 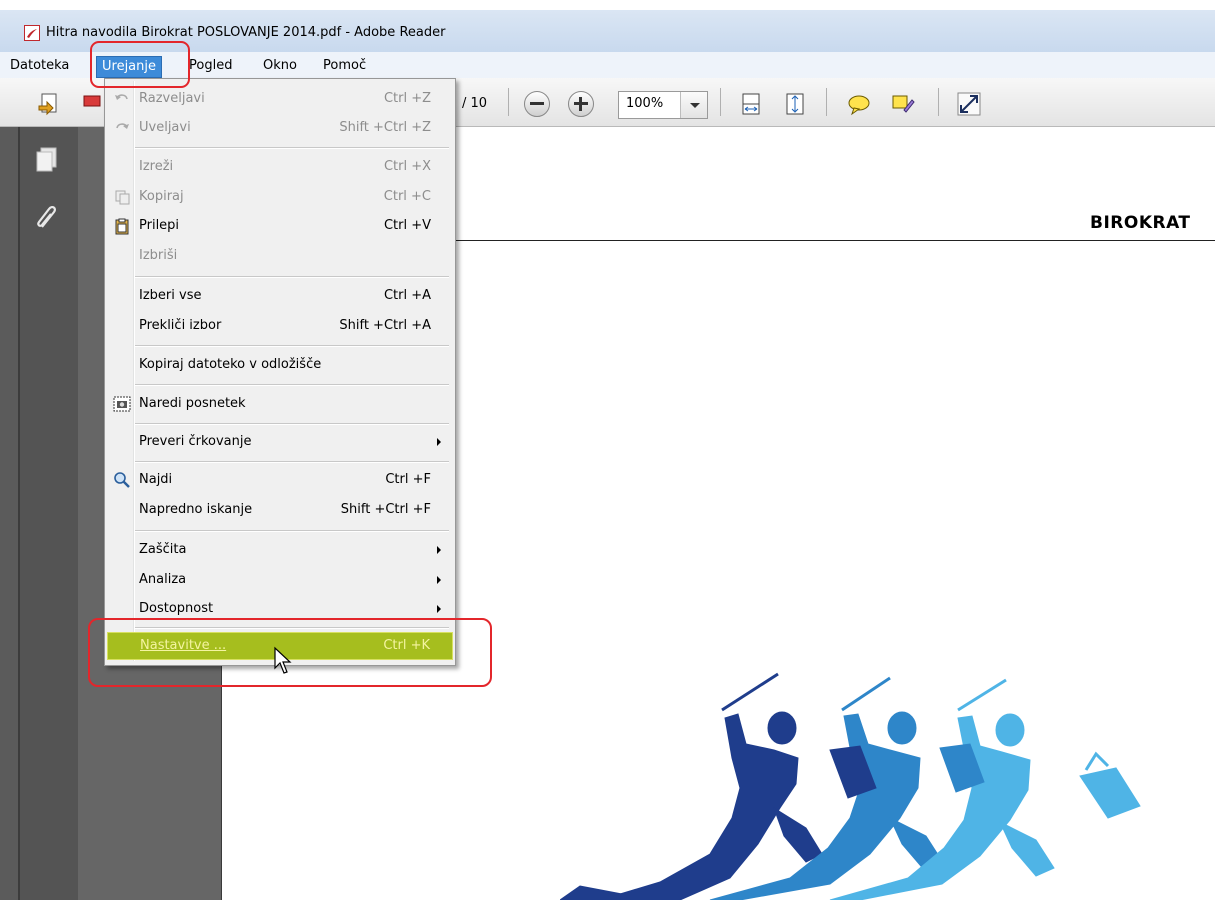 I want to click on menu-item-copy: Kopiraj Ctrl +C, so click(x=280, y=197).